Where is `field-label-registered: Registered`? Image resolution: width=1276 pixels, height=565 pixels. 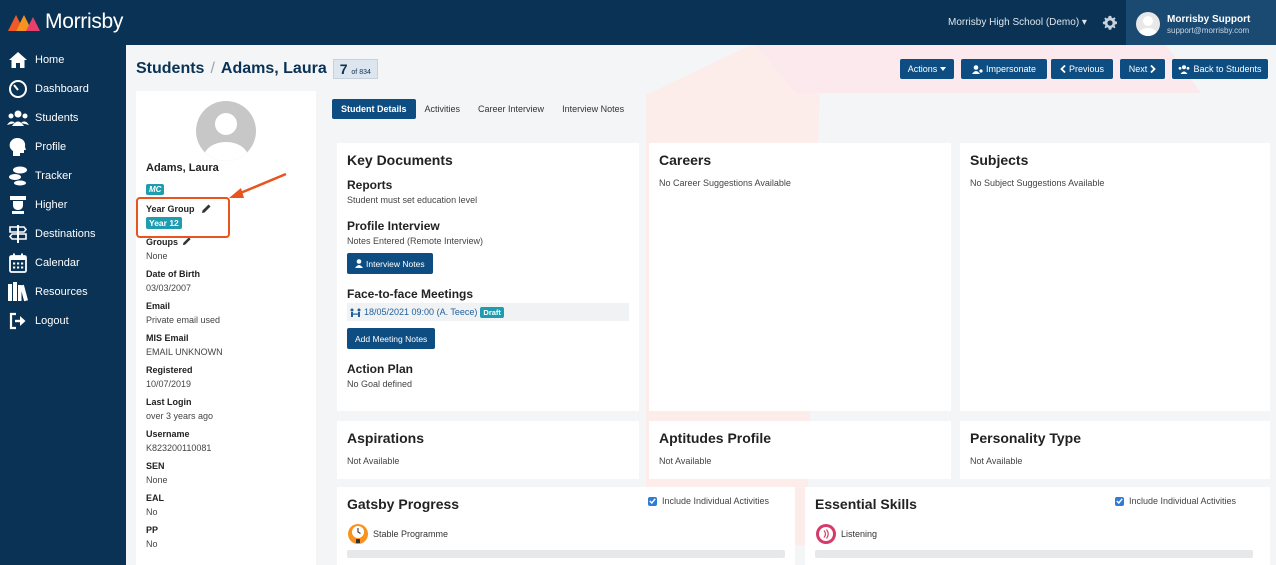
field-label-registered: Registered is located at coordinates (169, 370).